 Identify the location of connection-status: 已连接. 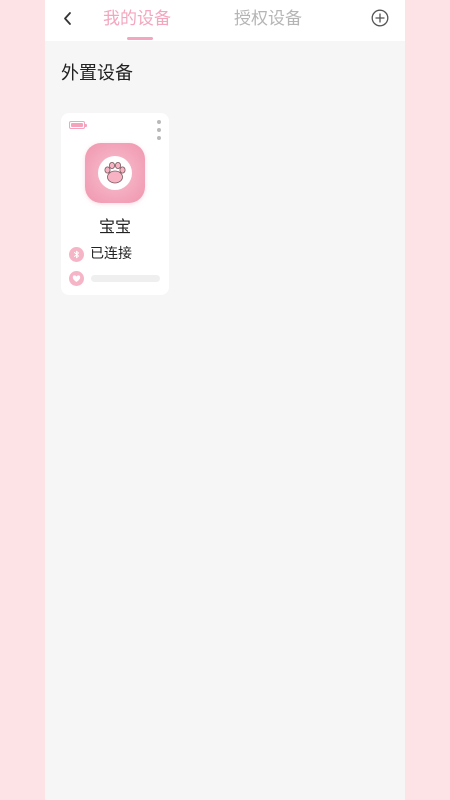
(100, 254).